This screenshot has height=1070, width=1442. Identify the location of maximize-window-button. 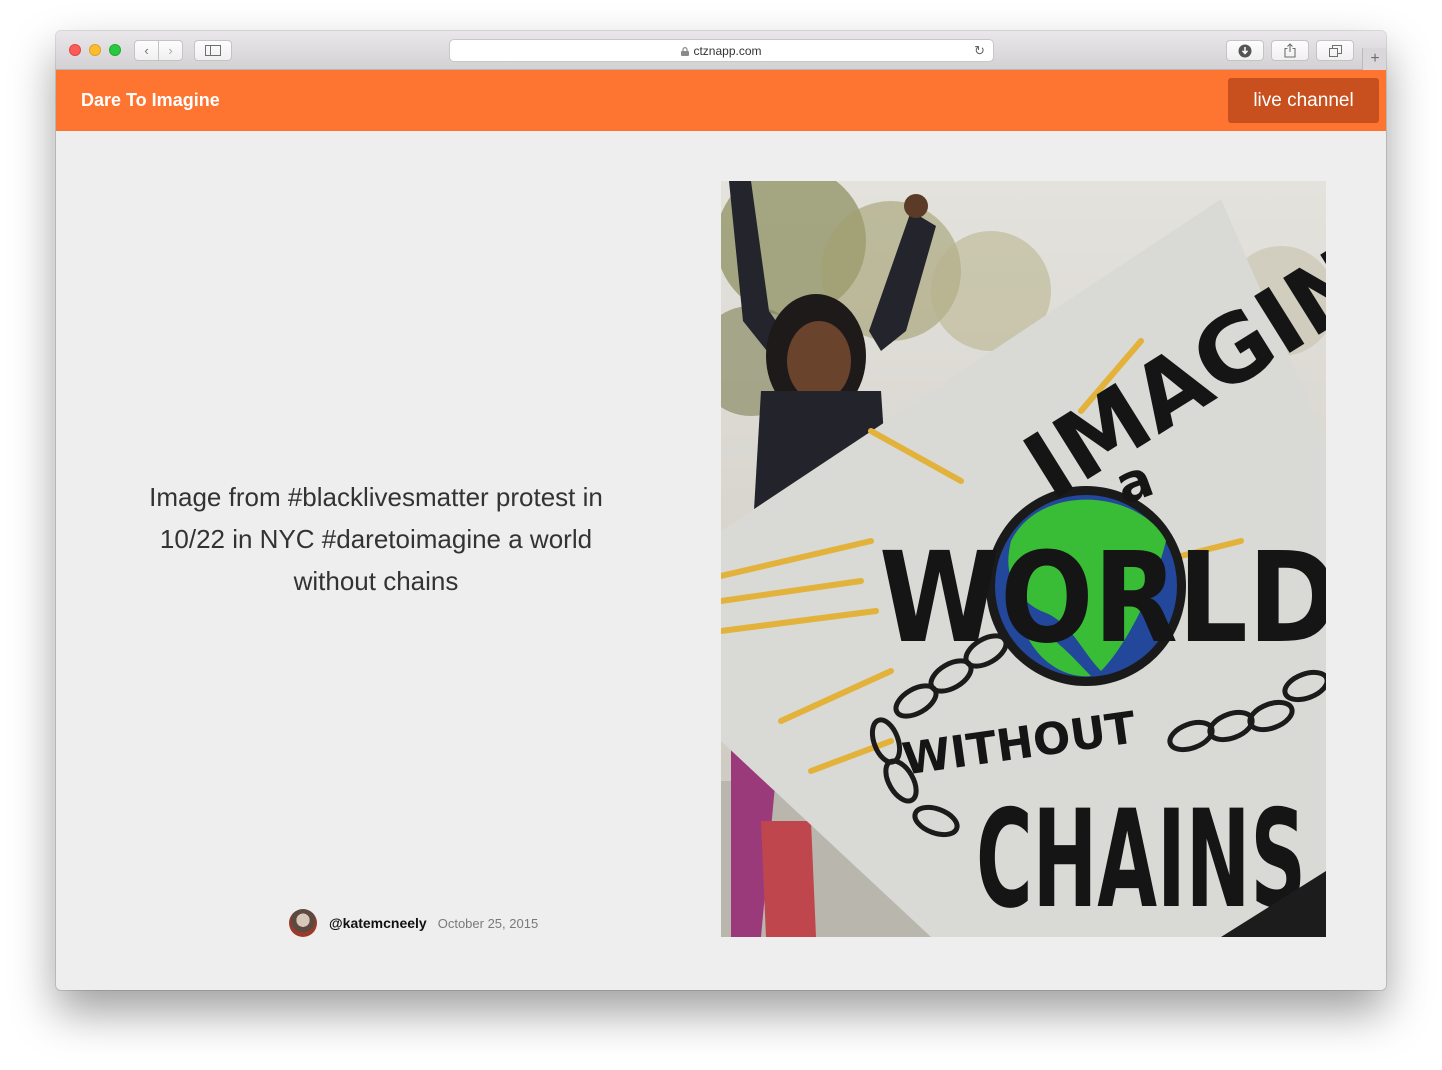
(115, 50).